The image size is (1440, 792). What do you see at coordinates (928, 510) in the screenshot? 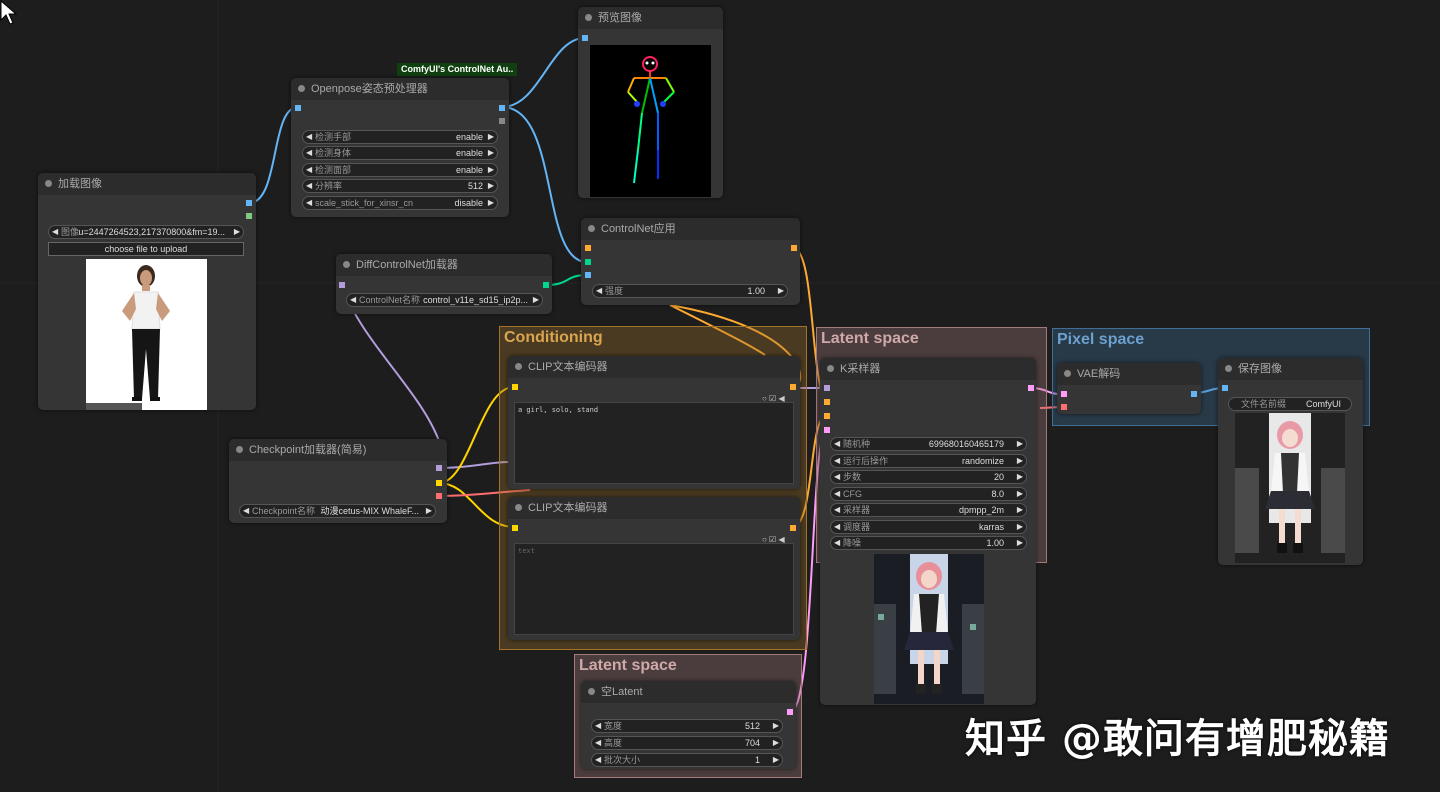
I see `widget-sampler: ◀ 采样器 dpmpp_2m ▶` at bounding box center [928, 510].